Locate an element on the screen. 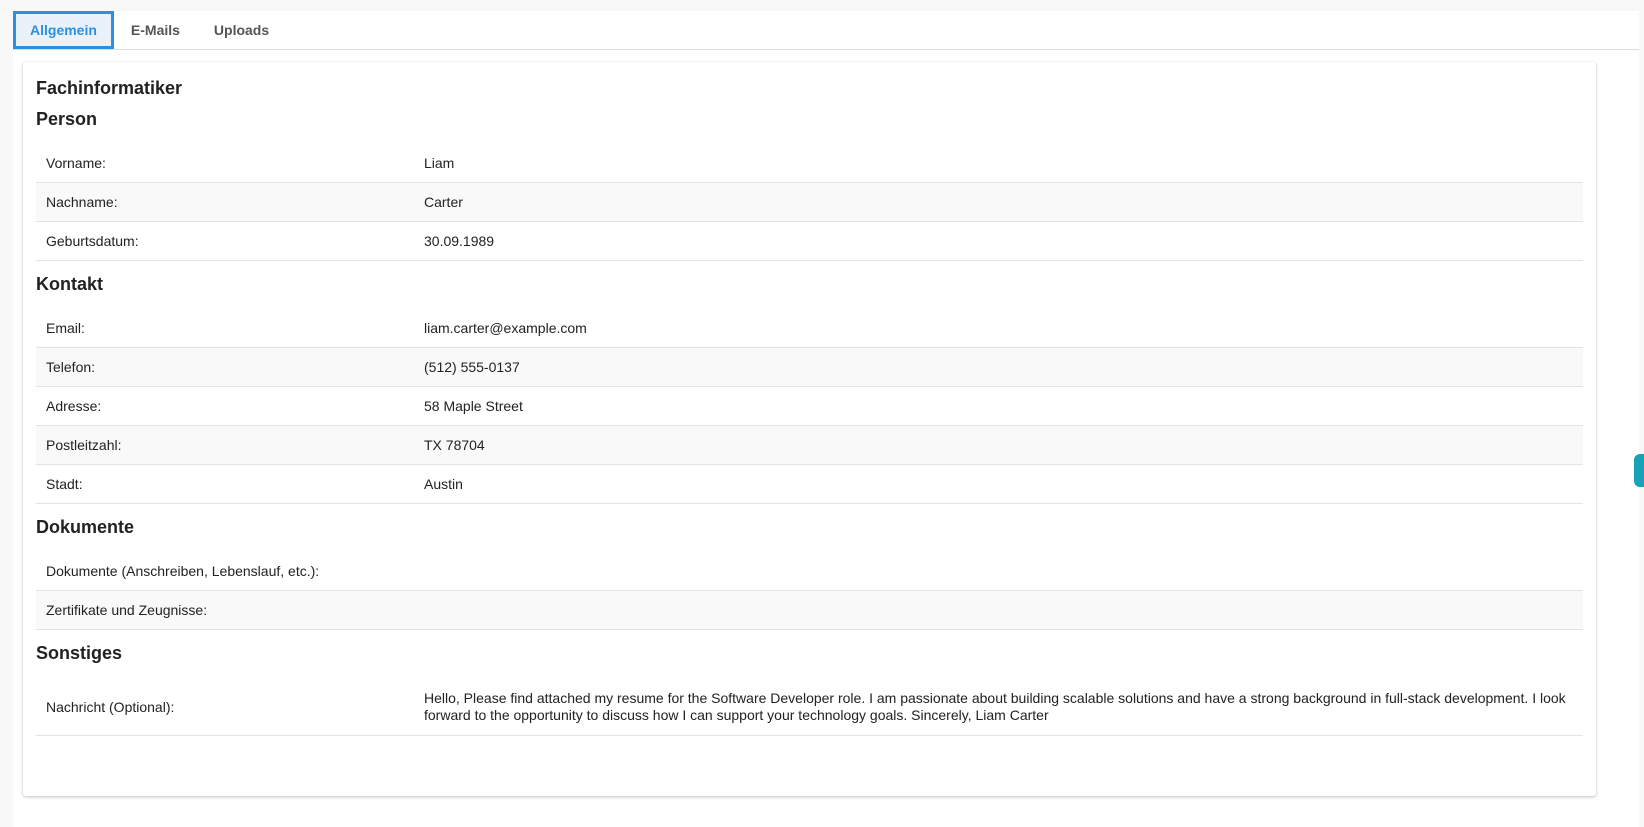  table-row: Telefon: (512) 555-0137 is located at coordinates (809, 367).